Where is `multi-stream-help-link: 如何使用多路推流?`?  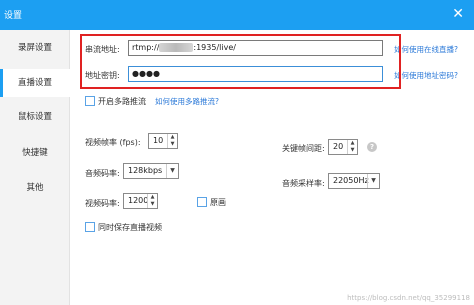 multi-stream-help-link: 如何使用多路推流? is located at coordinates (187, 101).